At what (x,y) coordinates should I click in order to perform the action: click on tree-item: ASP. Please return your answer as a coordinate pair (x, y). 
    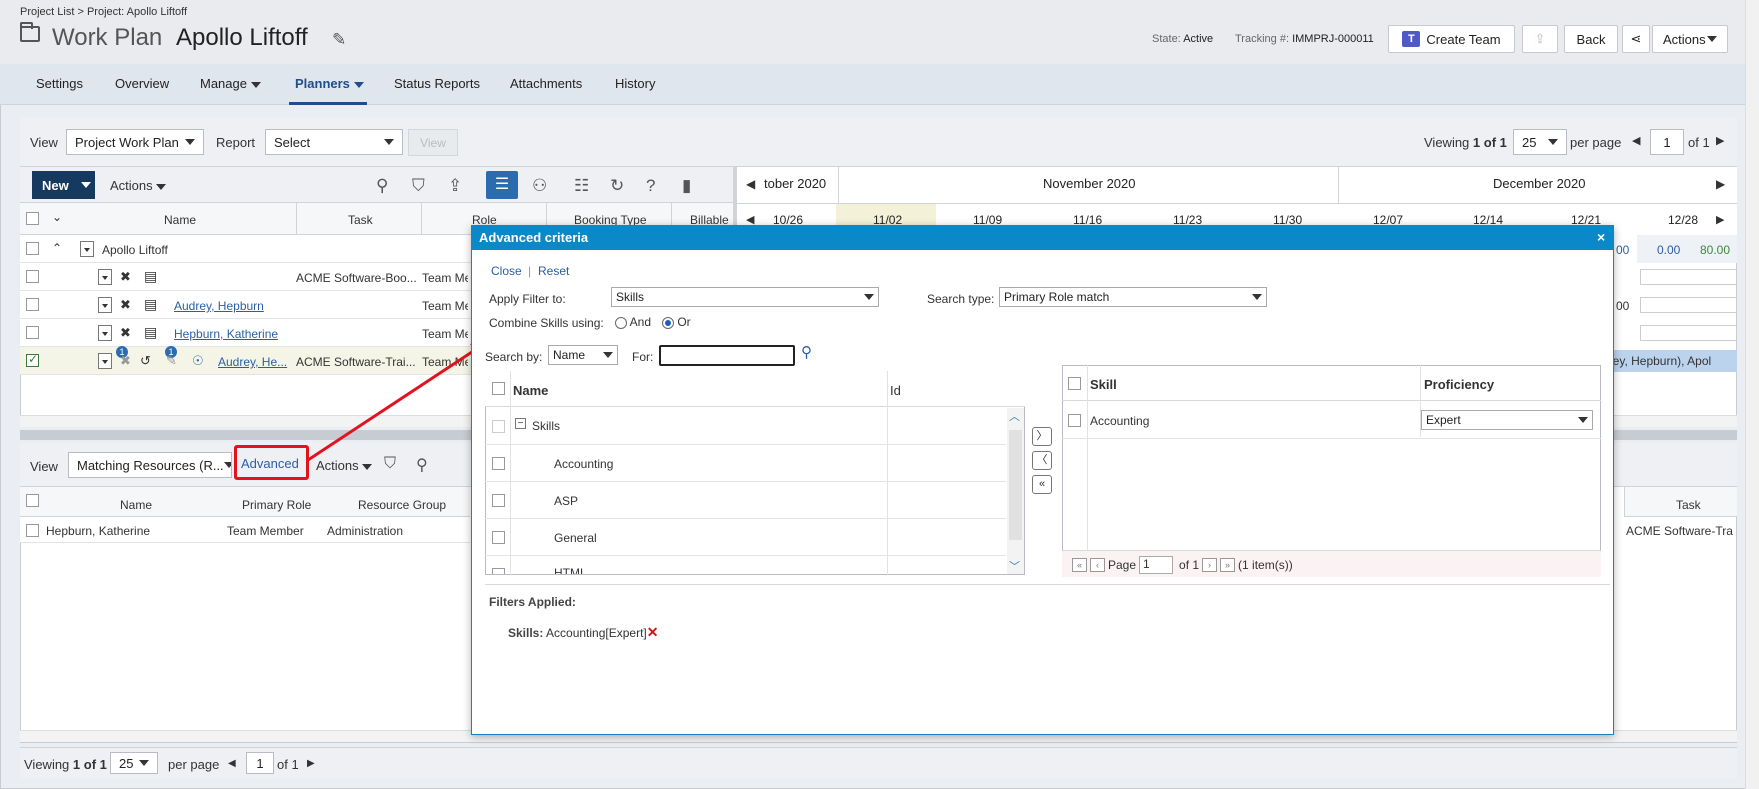
    Looking at the image, I should click on (745, 500).